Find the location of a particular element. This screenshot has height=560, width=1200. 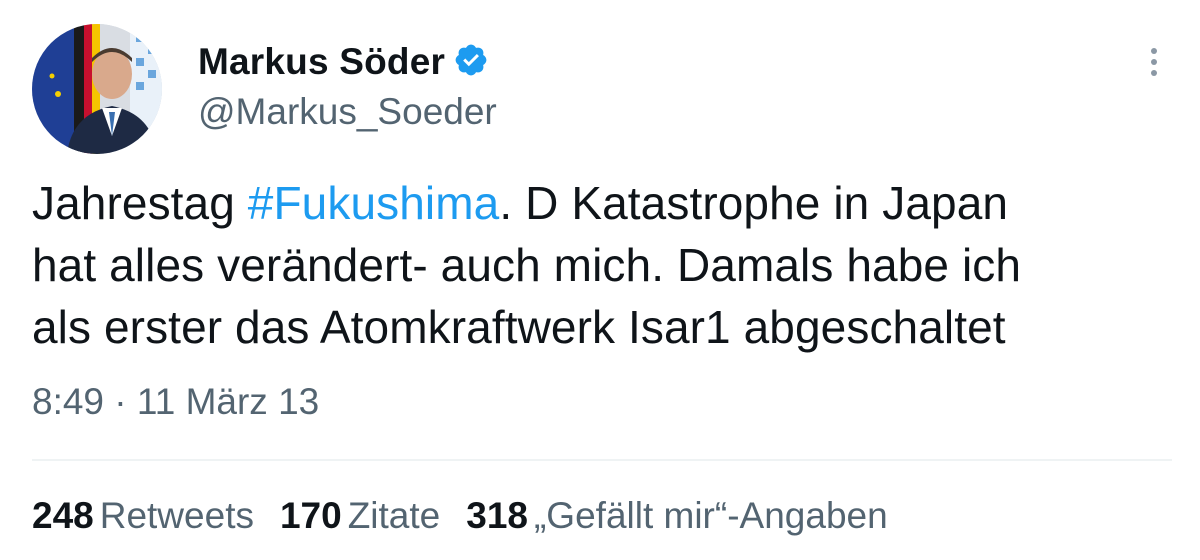

divider is located at coordinates (602, 460).